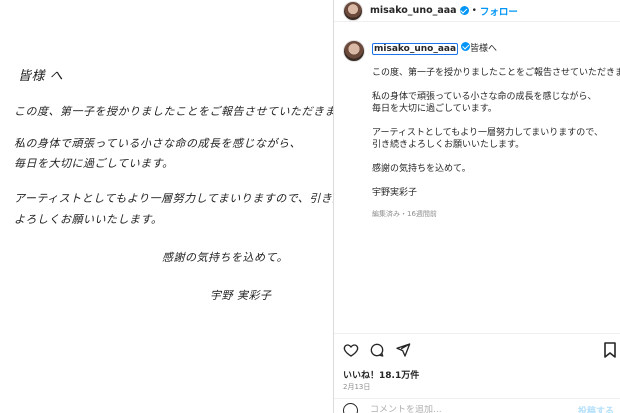  Describe the element at coordinates (173, 198) in the screenshot. I see `letter-line: アーティストとしてもより一層努力してまいりますので、引き続き` at that location.